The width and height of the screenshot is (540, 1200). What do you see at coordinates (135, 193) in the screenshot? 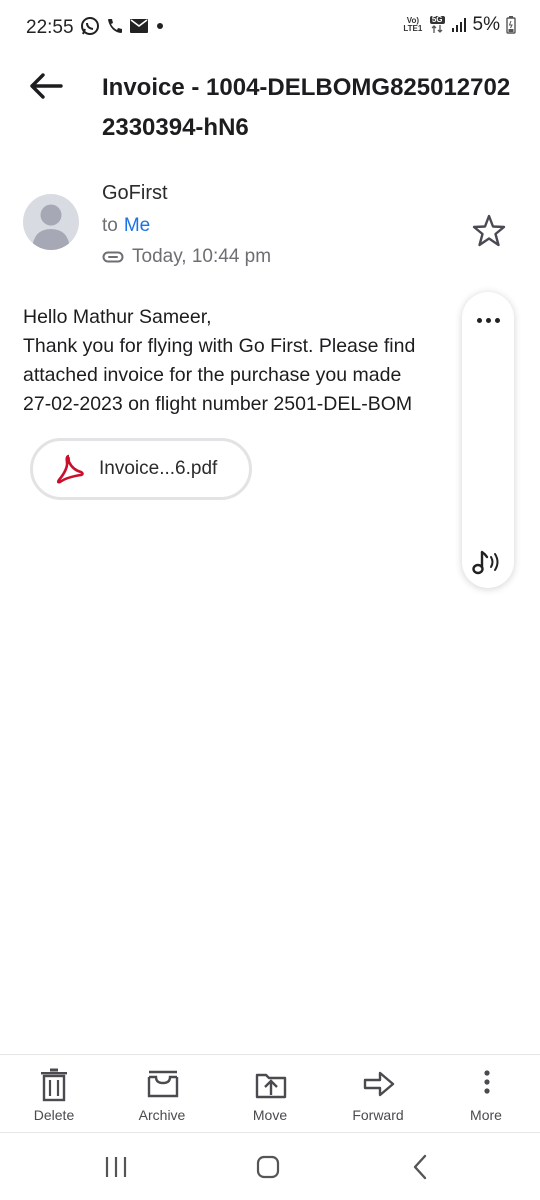
I see `sender-name: GoFirst` at bounding box center [135, 193].